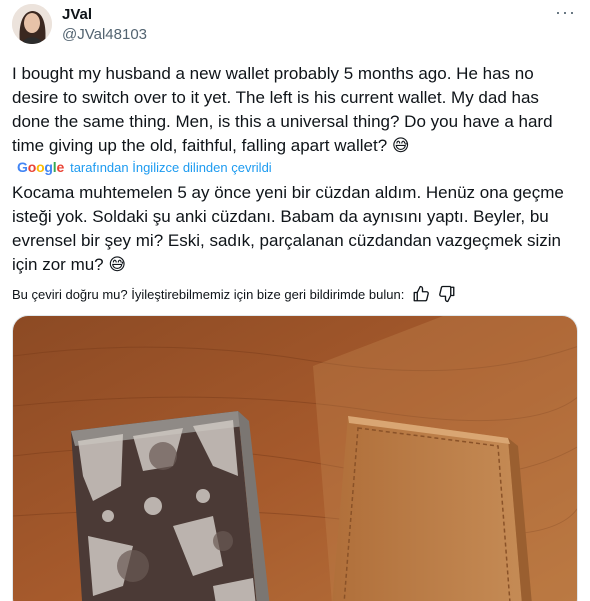 The image size is (590, 601). I want to click on handle: @JVal48103, so click(104, 34).